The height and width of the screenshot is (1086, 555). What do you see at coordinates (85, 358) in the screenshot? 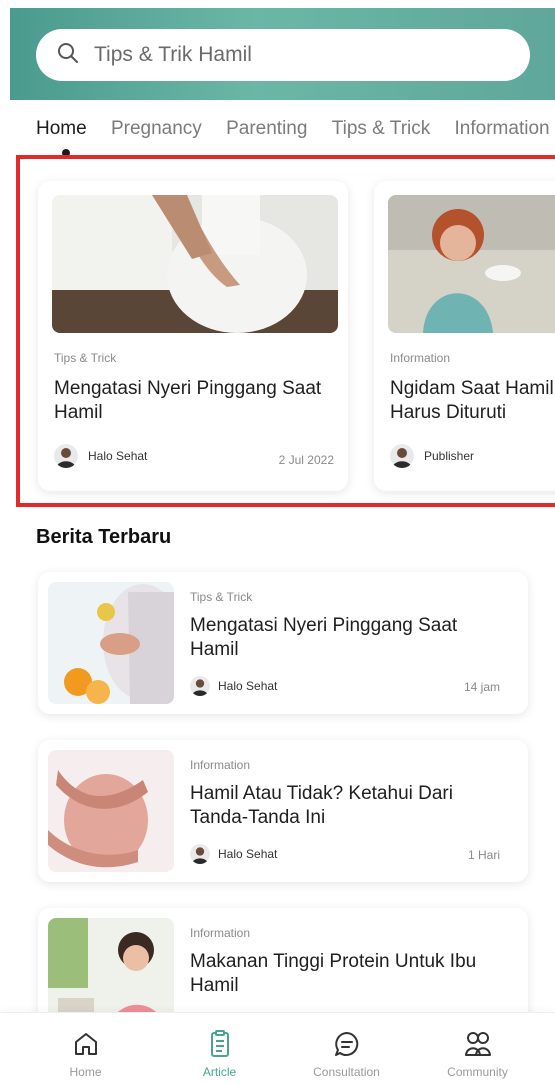
I see `featured-category: Tips & Trick` at bounding box center [85, 358].